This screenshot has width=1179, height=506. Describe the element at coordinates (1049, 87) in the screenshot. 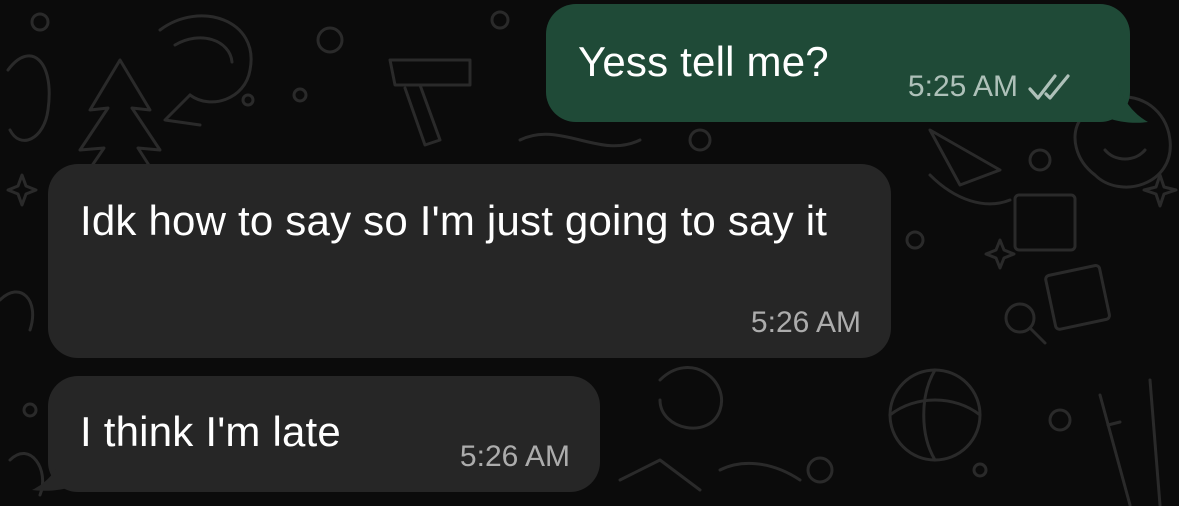

I see `double-check-icon` at that location.